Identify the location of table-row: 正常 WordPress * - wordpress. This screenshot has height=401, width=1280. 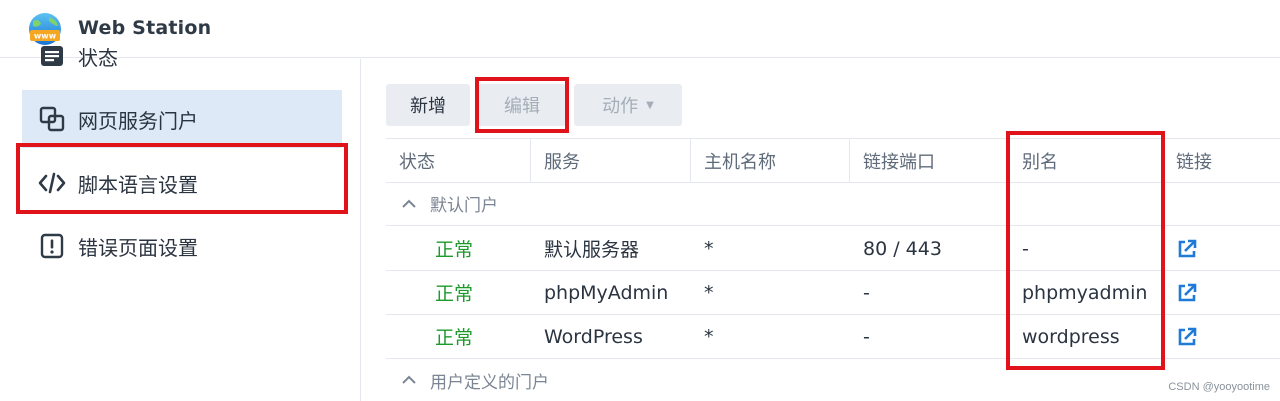
(833, 337).